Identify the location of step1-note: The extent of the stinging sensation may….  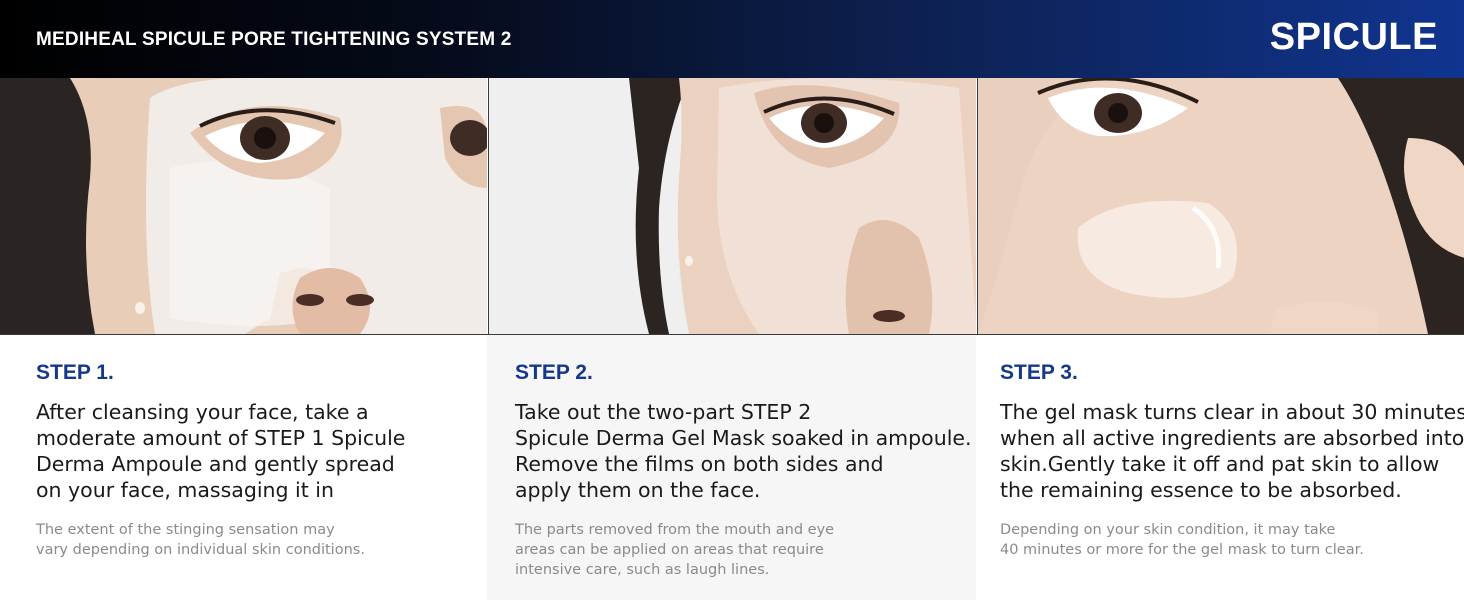
(200, 540).